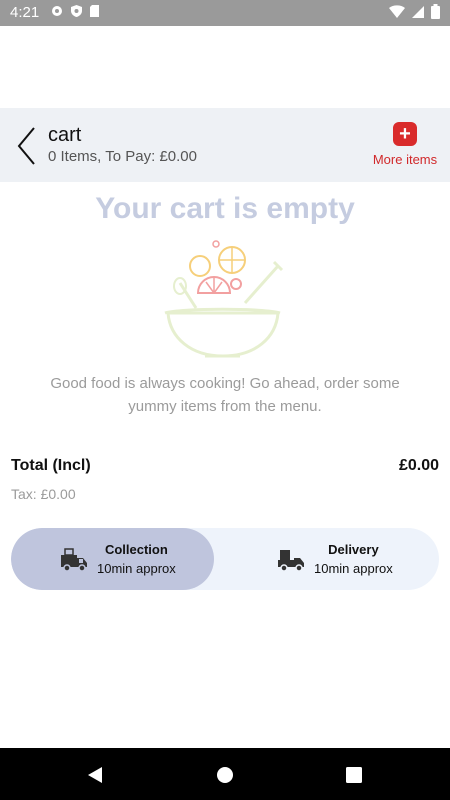 The height and width of the screenshot is (800, 450). I want to click on delivery-option: Delivery 10min approx, so click(326, 559).